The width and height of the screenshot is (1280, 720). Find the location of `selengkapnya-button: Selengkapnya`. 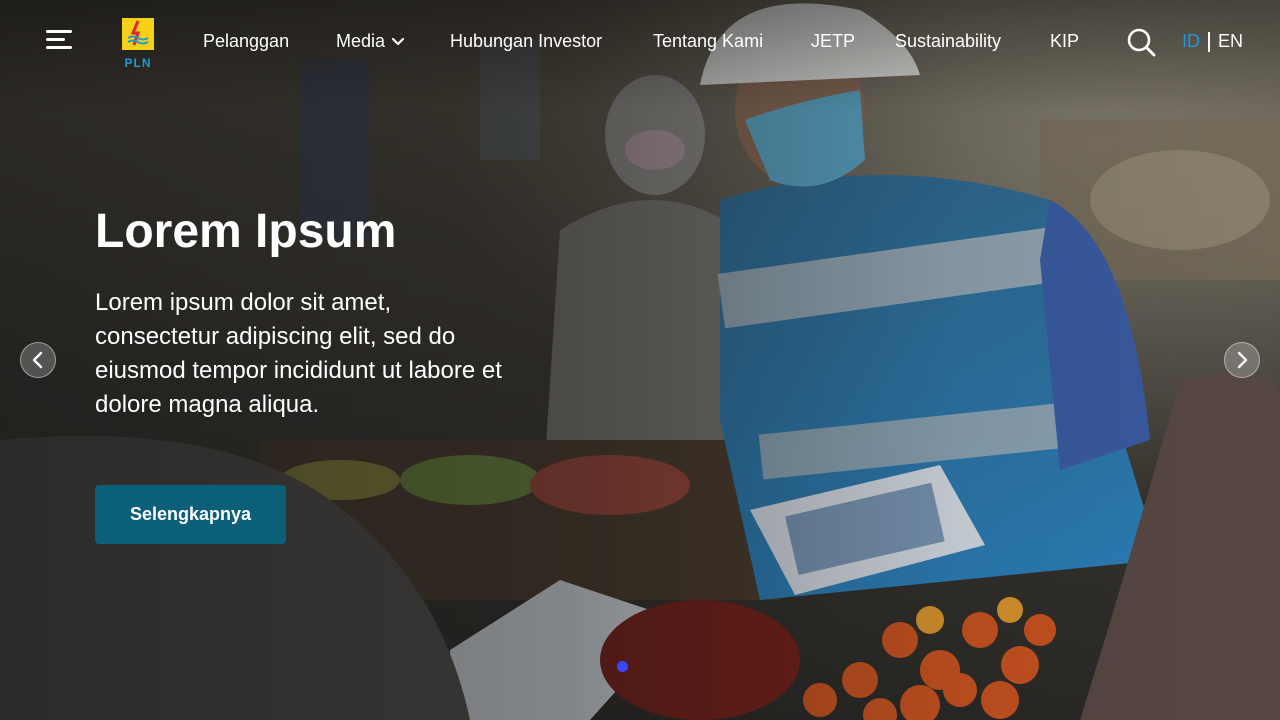

selengkapnya-button: Selengkapnya is located at coordinates (190, 514).